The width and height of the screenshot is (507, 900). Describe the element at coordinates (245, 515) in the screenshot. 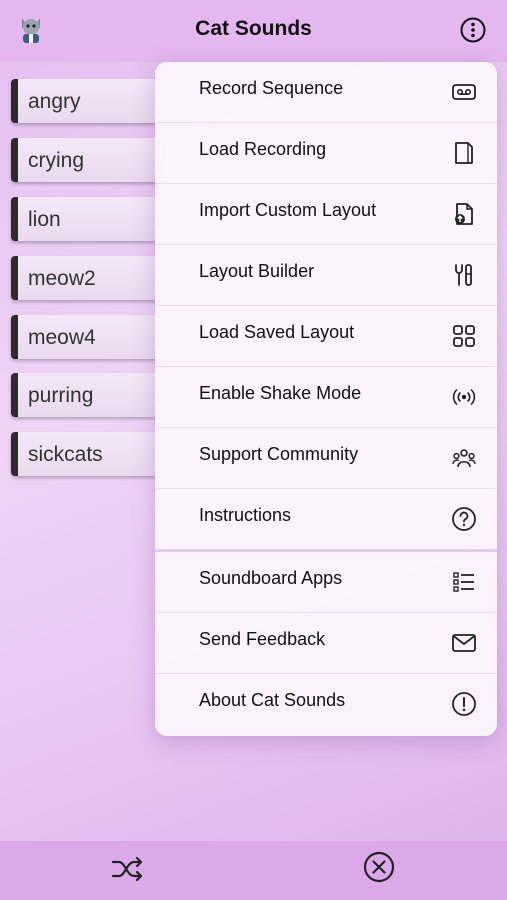

I see `menu-item-label: Instructions` at that location.